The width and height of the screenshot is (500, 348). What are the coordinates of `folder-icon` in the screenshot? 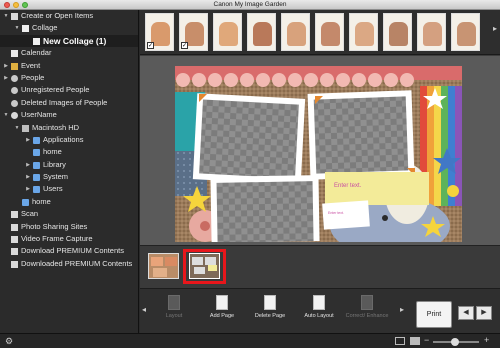 It's located at (36, 178).